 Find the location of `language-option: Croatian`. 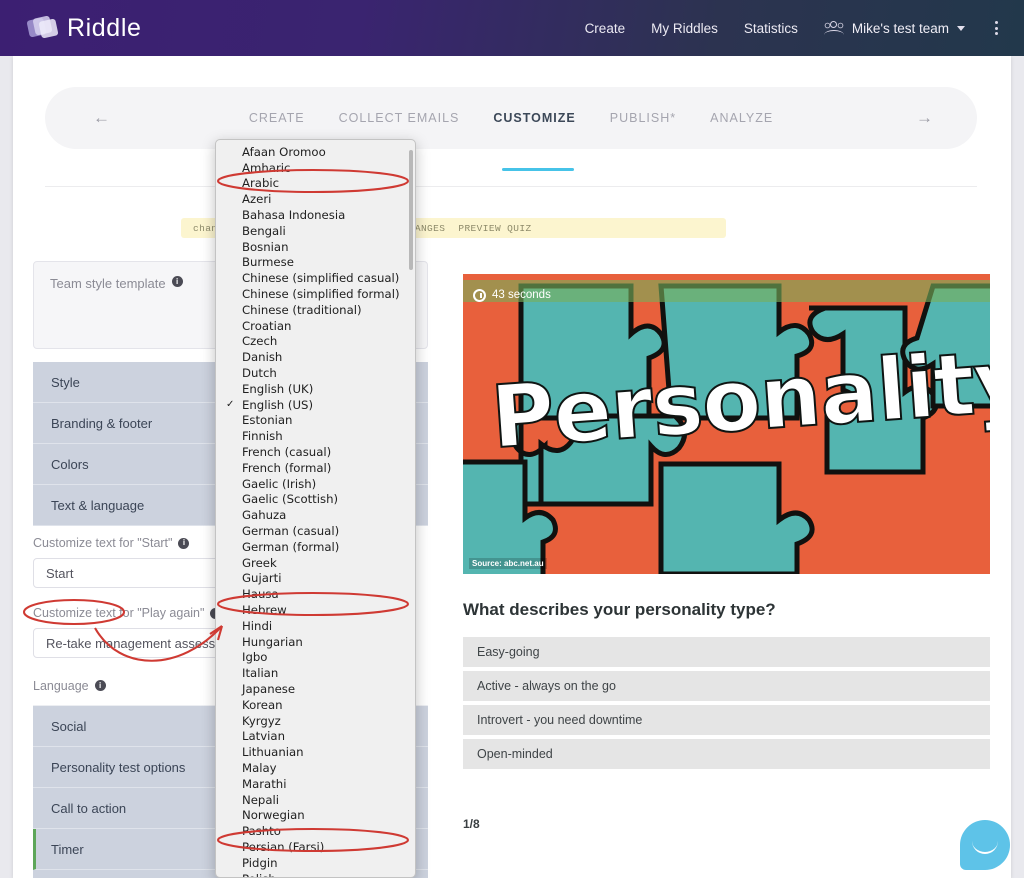

language-option: Croatian is located at coordinates (315, 326).